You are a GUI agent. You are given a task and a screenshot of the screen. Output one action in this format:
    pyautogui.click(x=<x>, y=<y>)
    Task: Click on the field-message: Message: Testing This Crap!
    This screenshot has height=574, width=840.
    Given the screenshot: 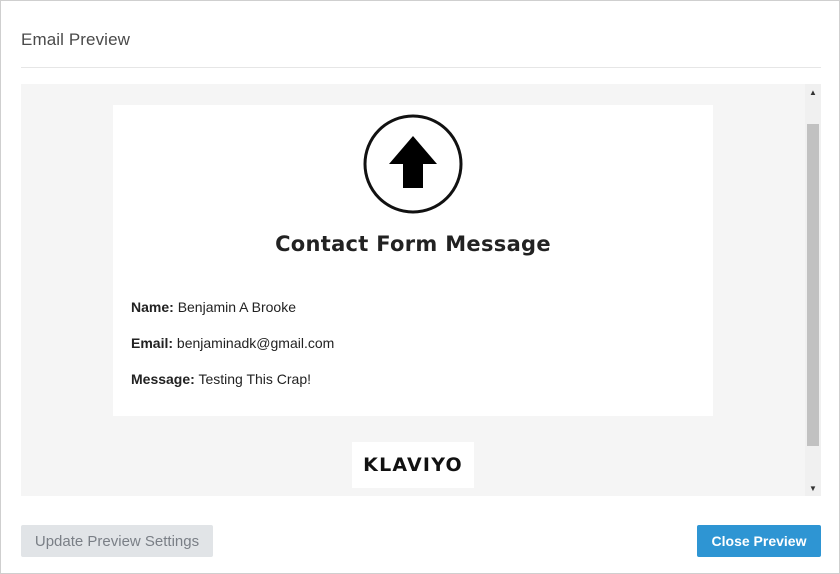 What is the action you would take?
    pyautogui.click(x=221, y=379)
    